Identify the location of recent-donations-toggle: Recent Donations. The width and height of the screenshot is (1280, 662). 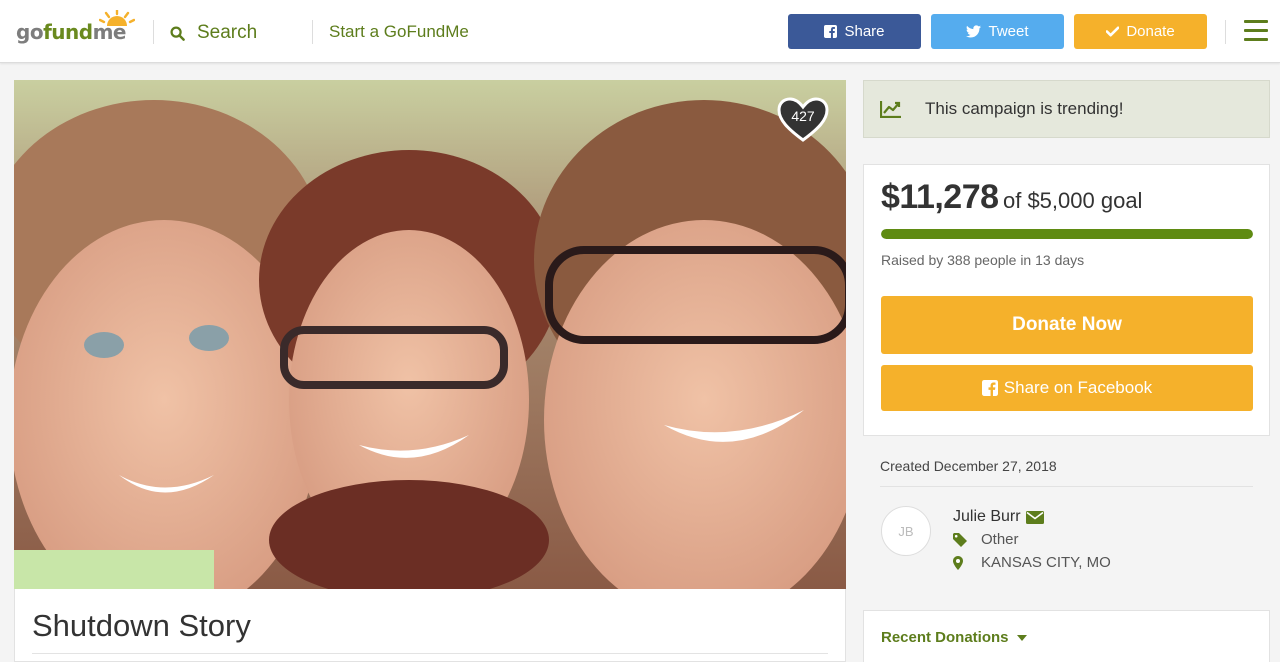
(954, 637).